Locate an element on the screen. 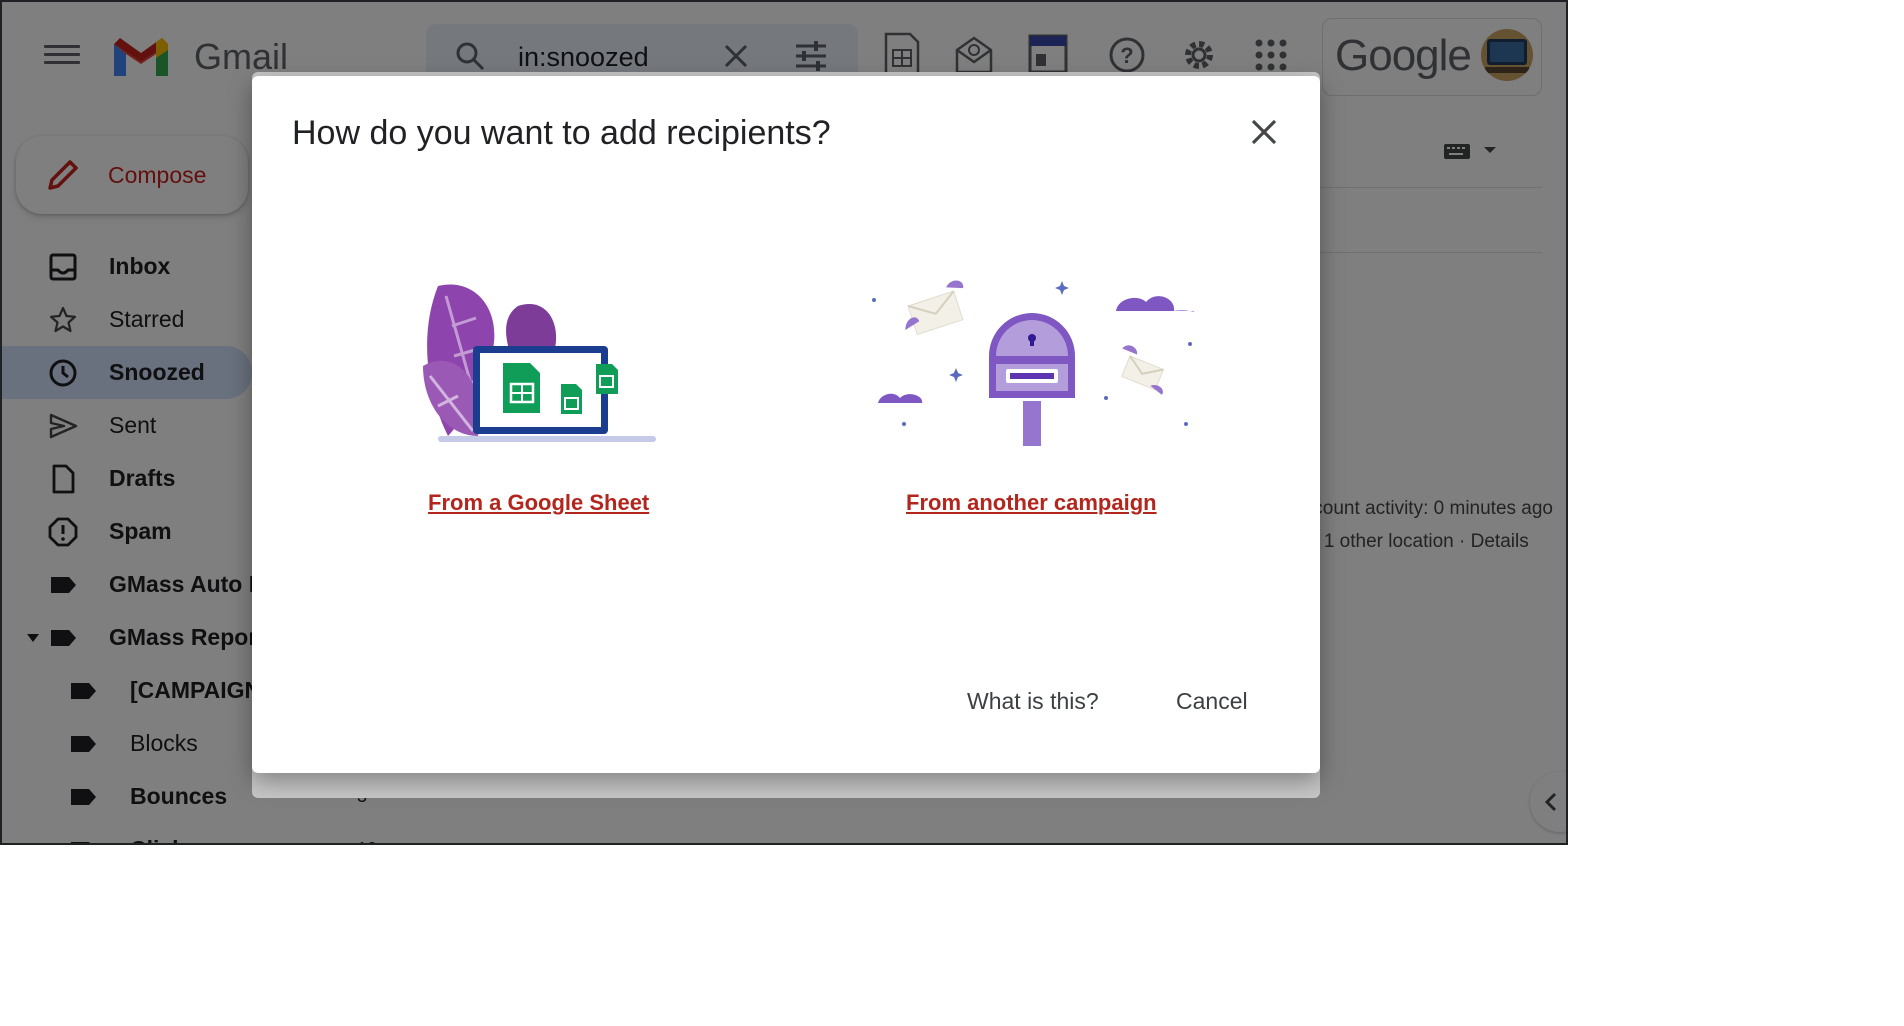 The image size is (1904, 1026). mailbox-campaign-illustration-icon is located at coordinates (1033, 363).